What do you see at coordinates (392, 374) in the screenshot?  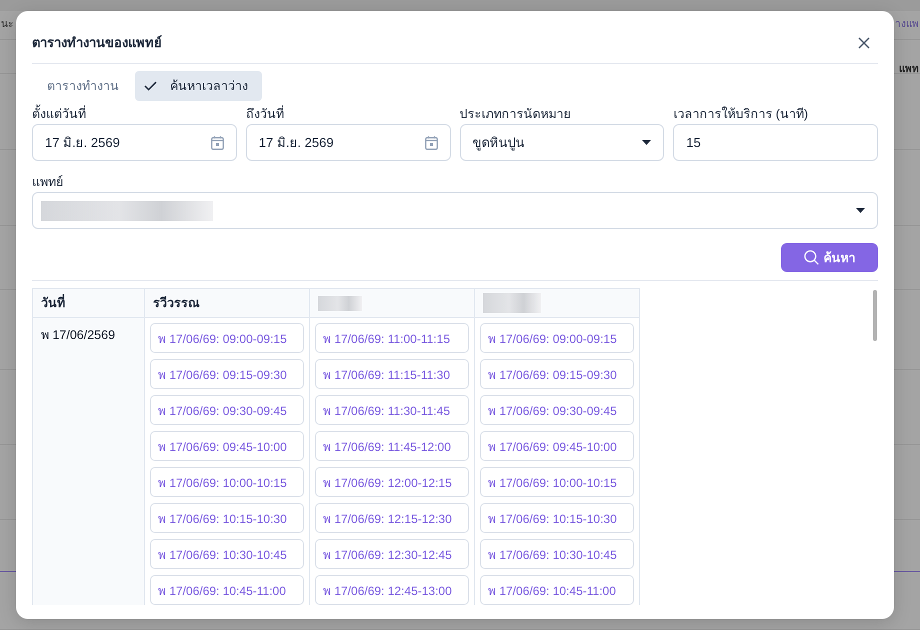 I see `time-slot-button: พ 17/06/69: 11:15-11:30` at bounding box center [392, 374].